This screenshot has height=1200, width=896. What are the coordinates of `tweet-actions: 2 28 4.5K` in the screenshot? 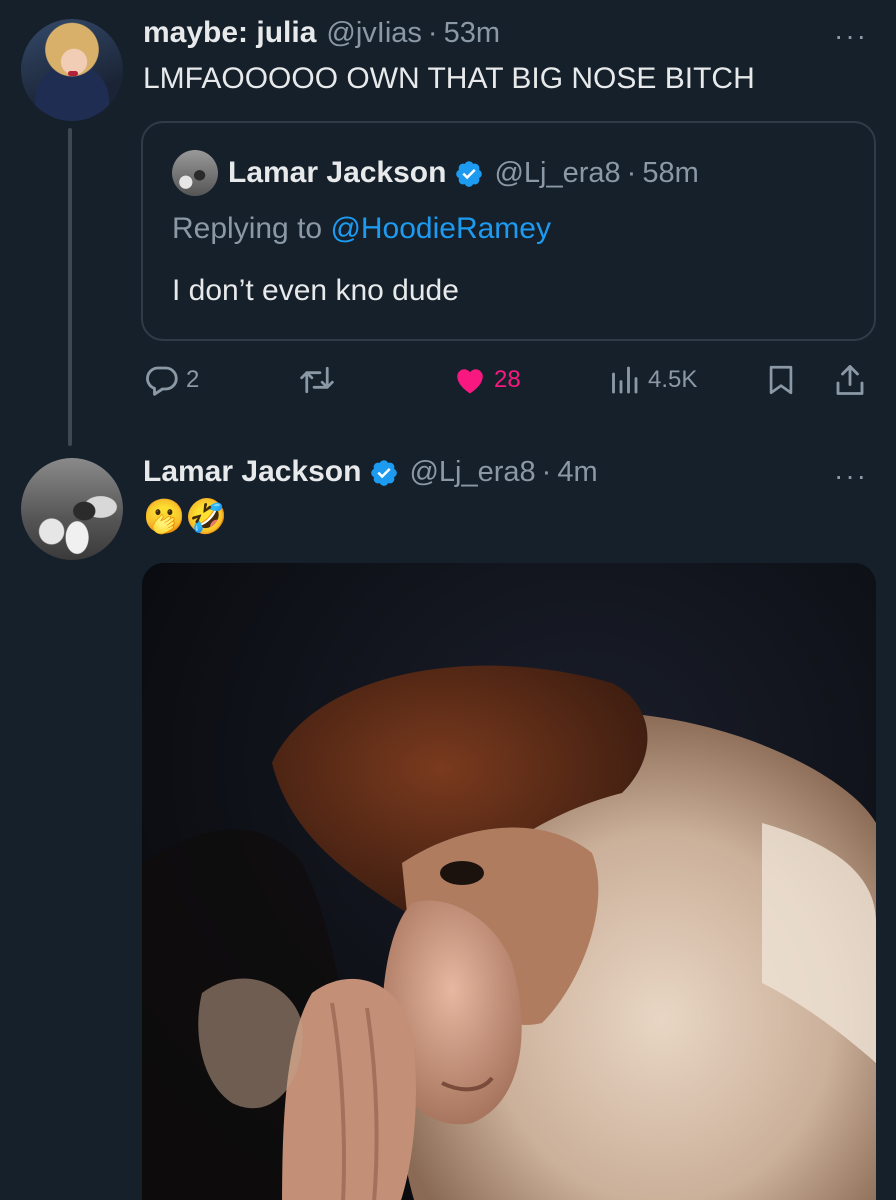 It's located at (448, 380).